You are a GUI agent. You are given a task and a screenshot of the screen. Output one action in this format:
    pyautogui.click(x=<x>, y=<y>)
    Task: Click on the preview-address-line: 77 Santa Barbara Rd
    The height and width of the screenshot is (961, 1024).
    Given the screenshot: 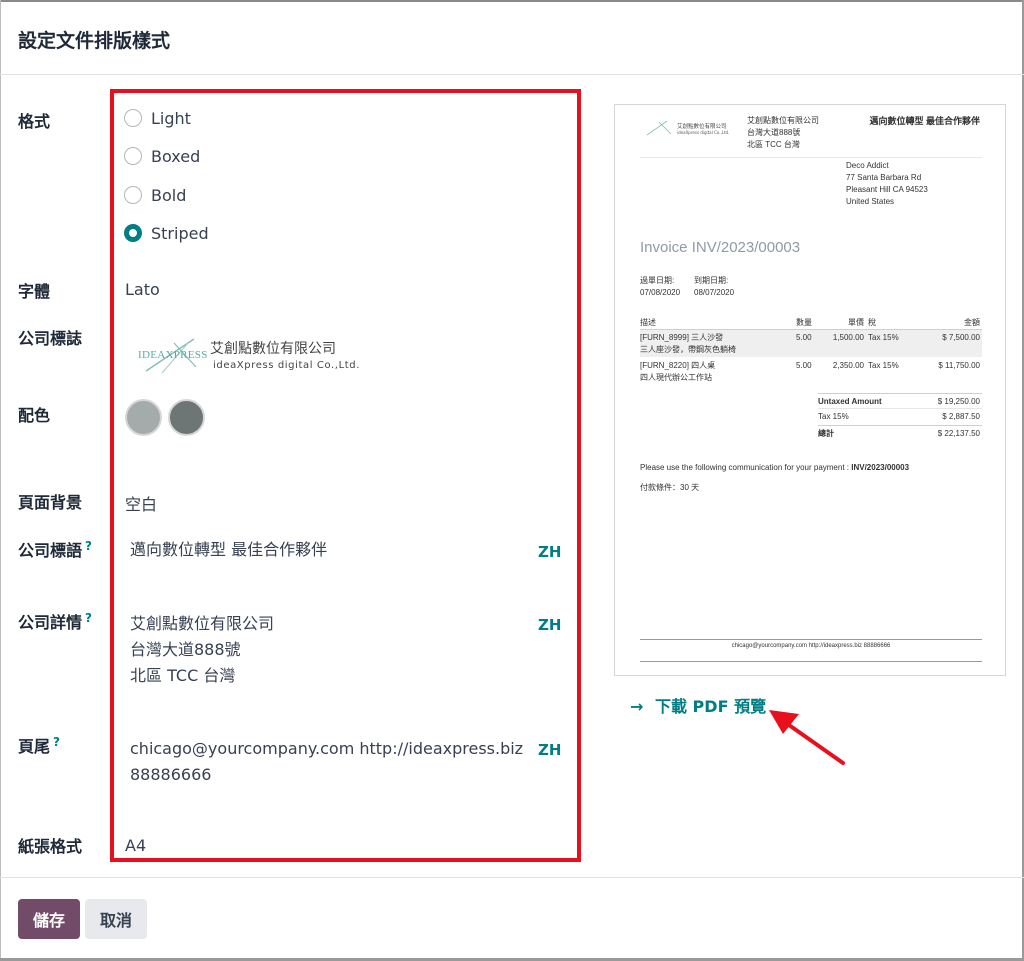 What is the action you would take?
    pyautogui.click(x=884, y=177)
    